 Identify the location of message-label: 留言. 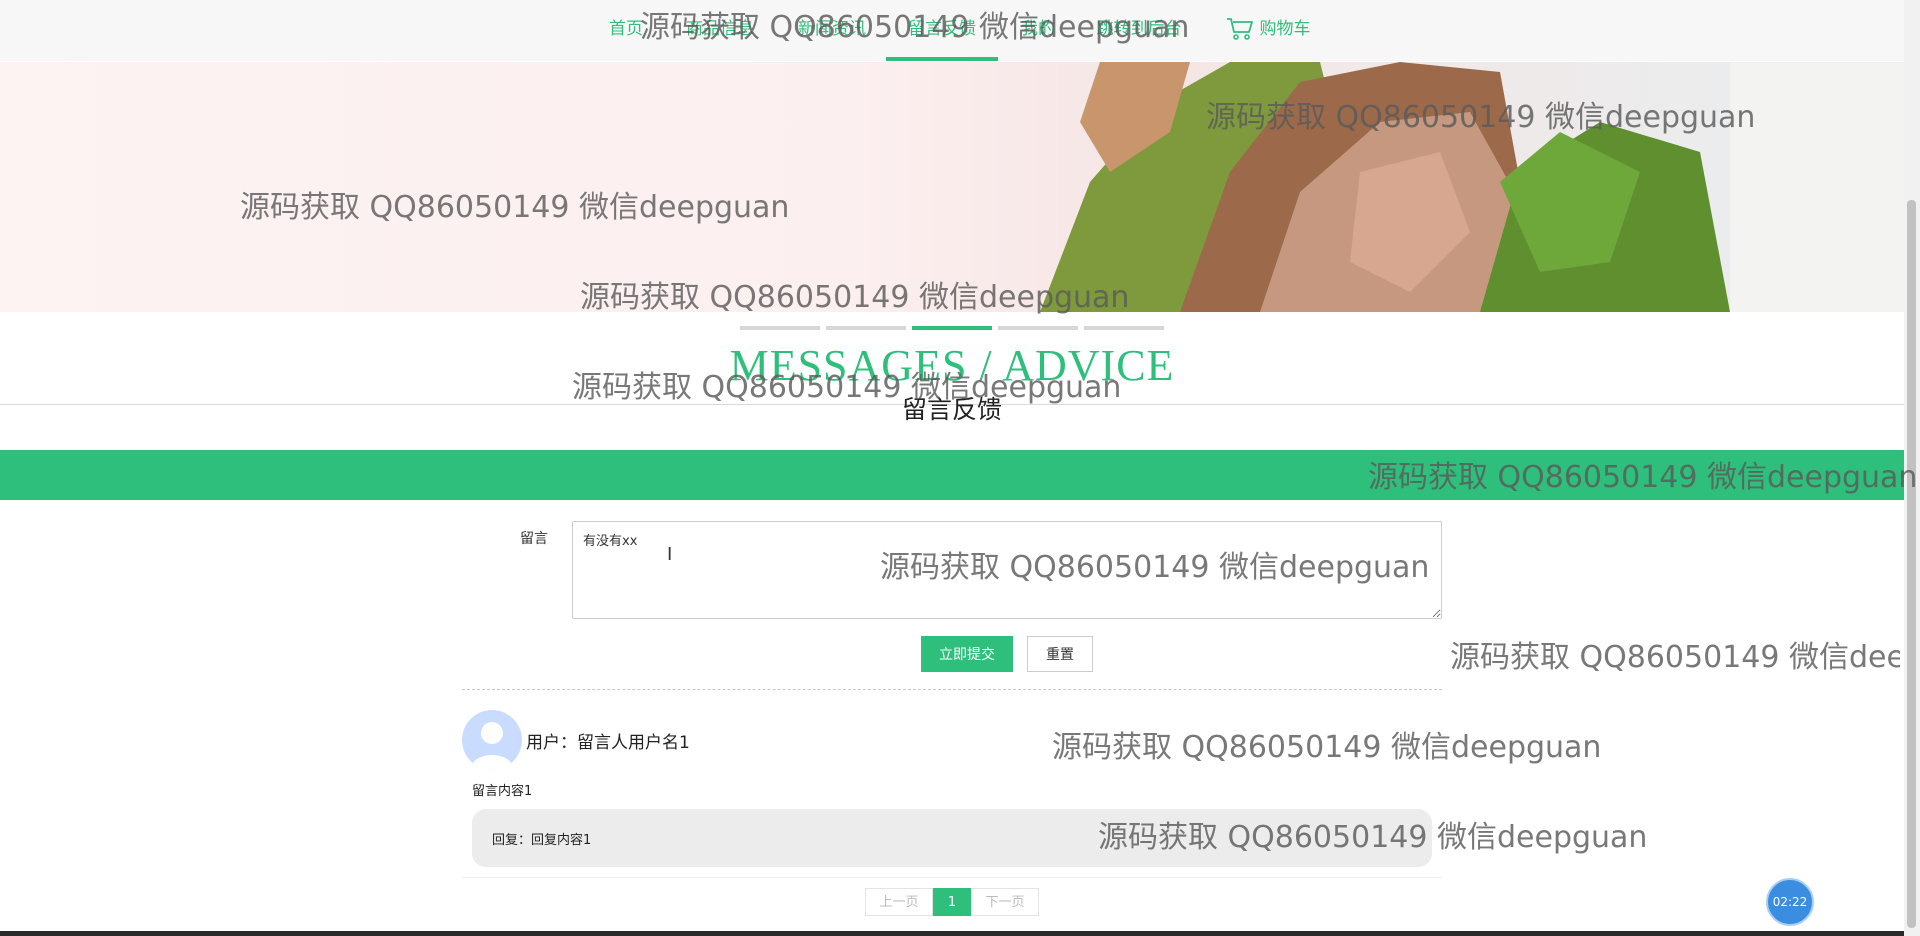
(534, 539).